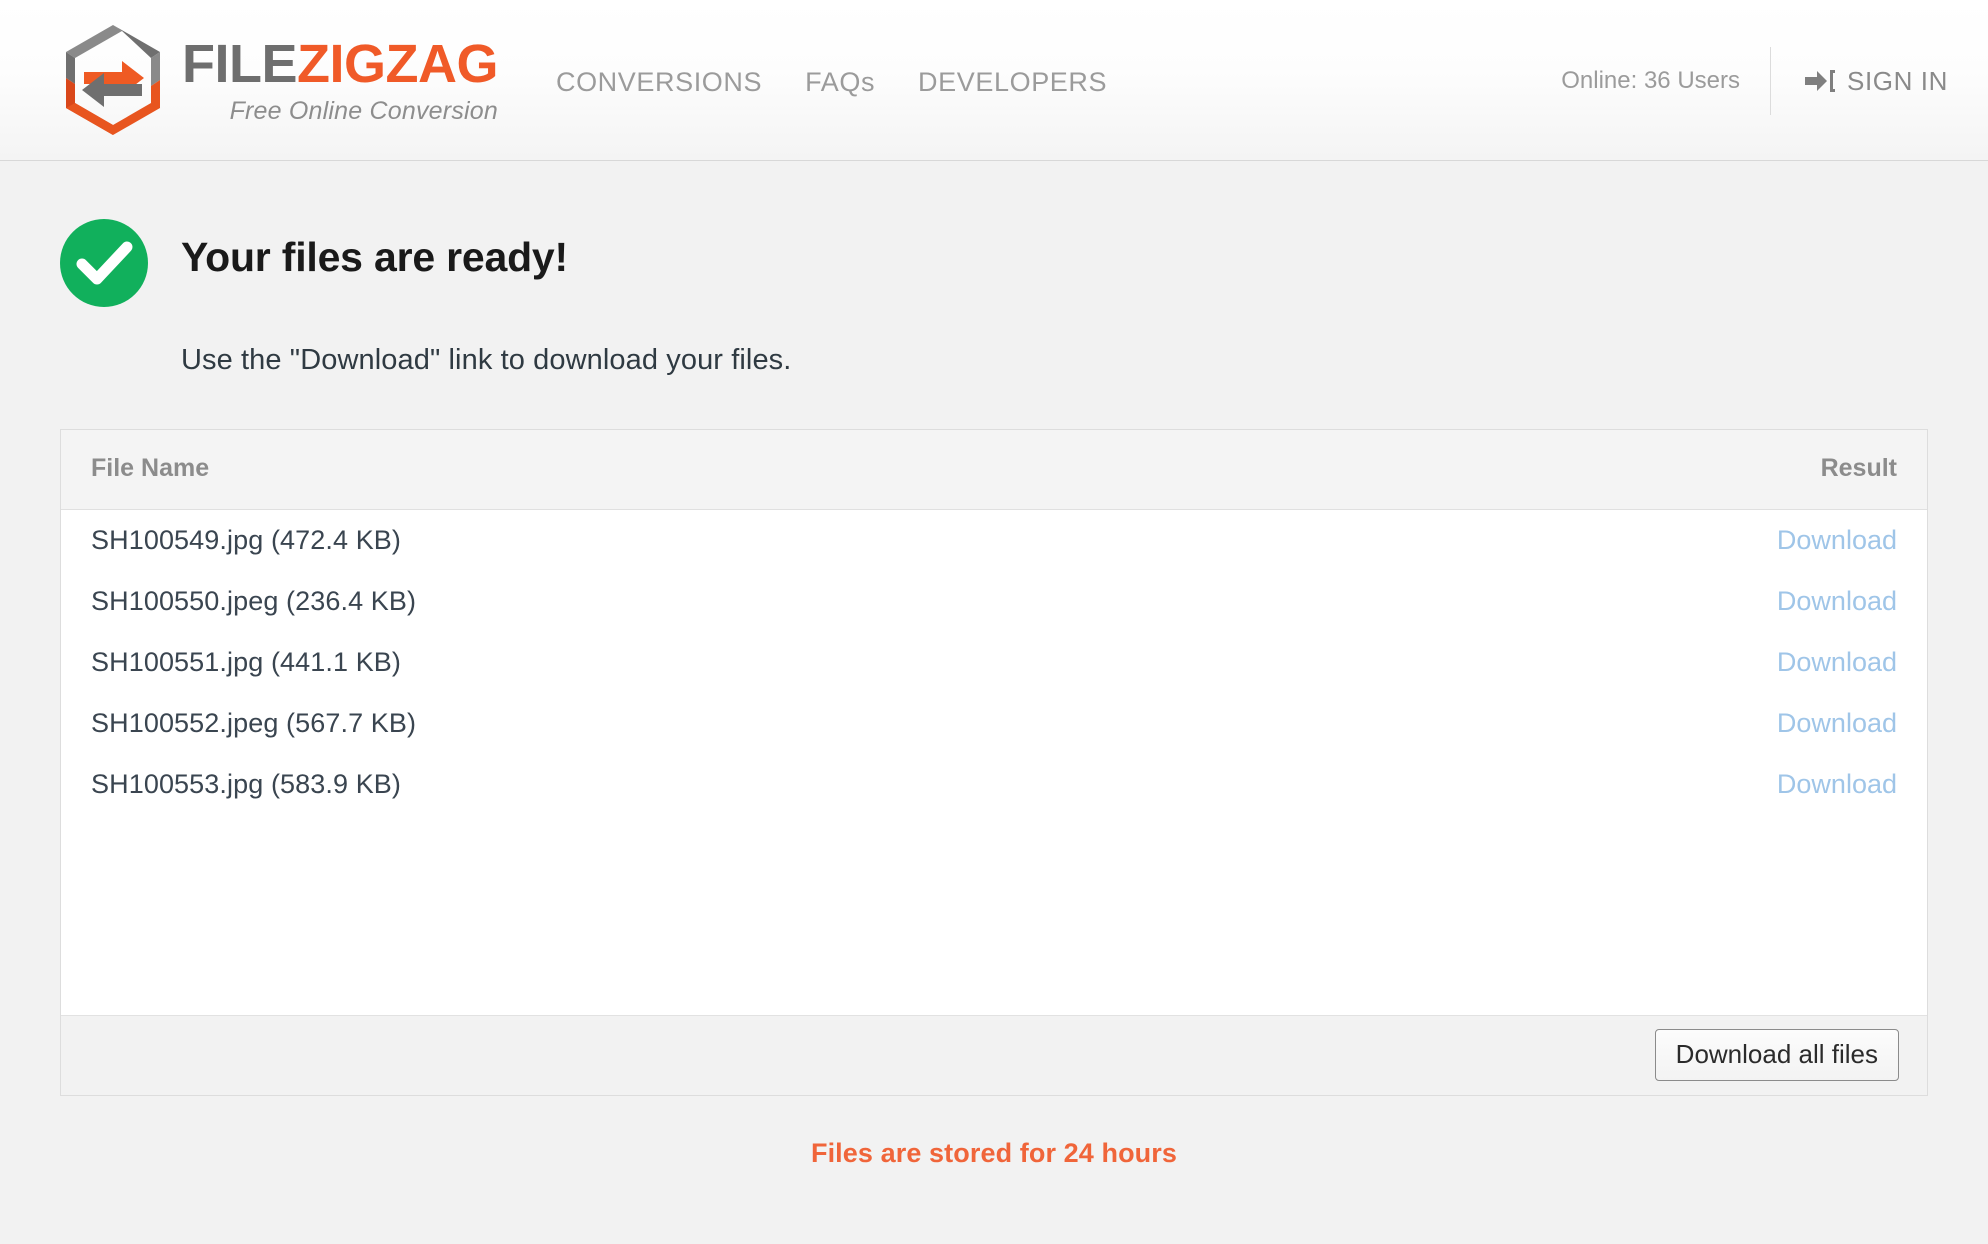  What do you see at coordinates (1762, 470) in the screenshot?
I see `column-header-result: Result` at bounding box center [1762, 470].